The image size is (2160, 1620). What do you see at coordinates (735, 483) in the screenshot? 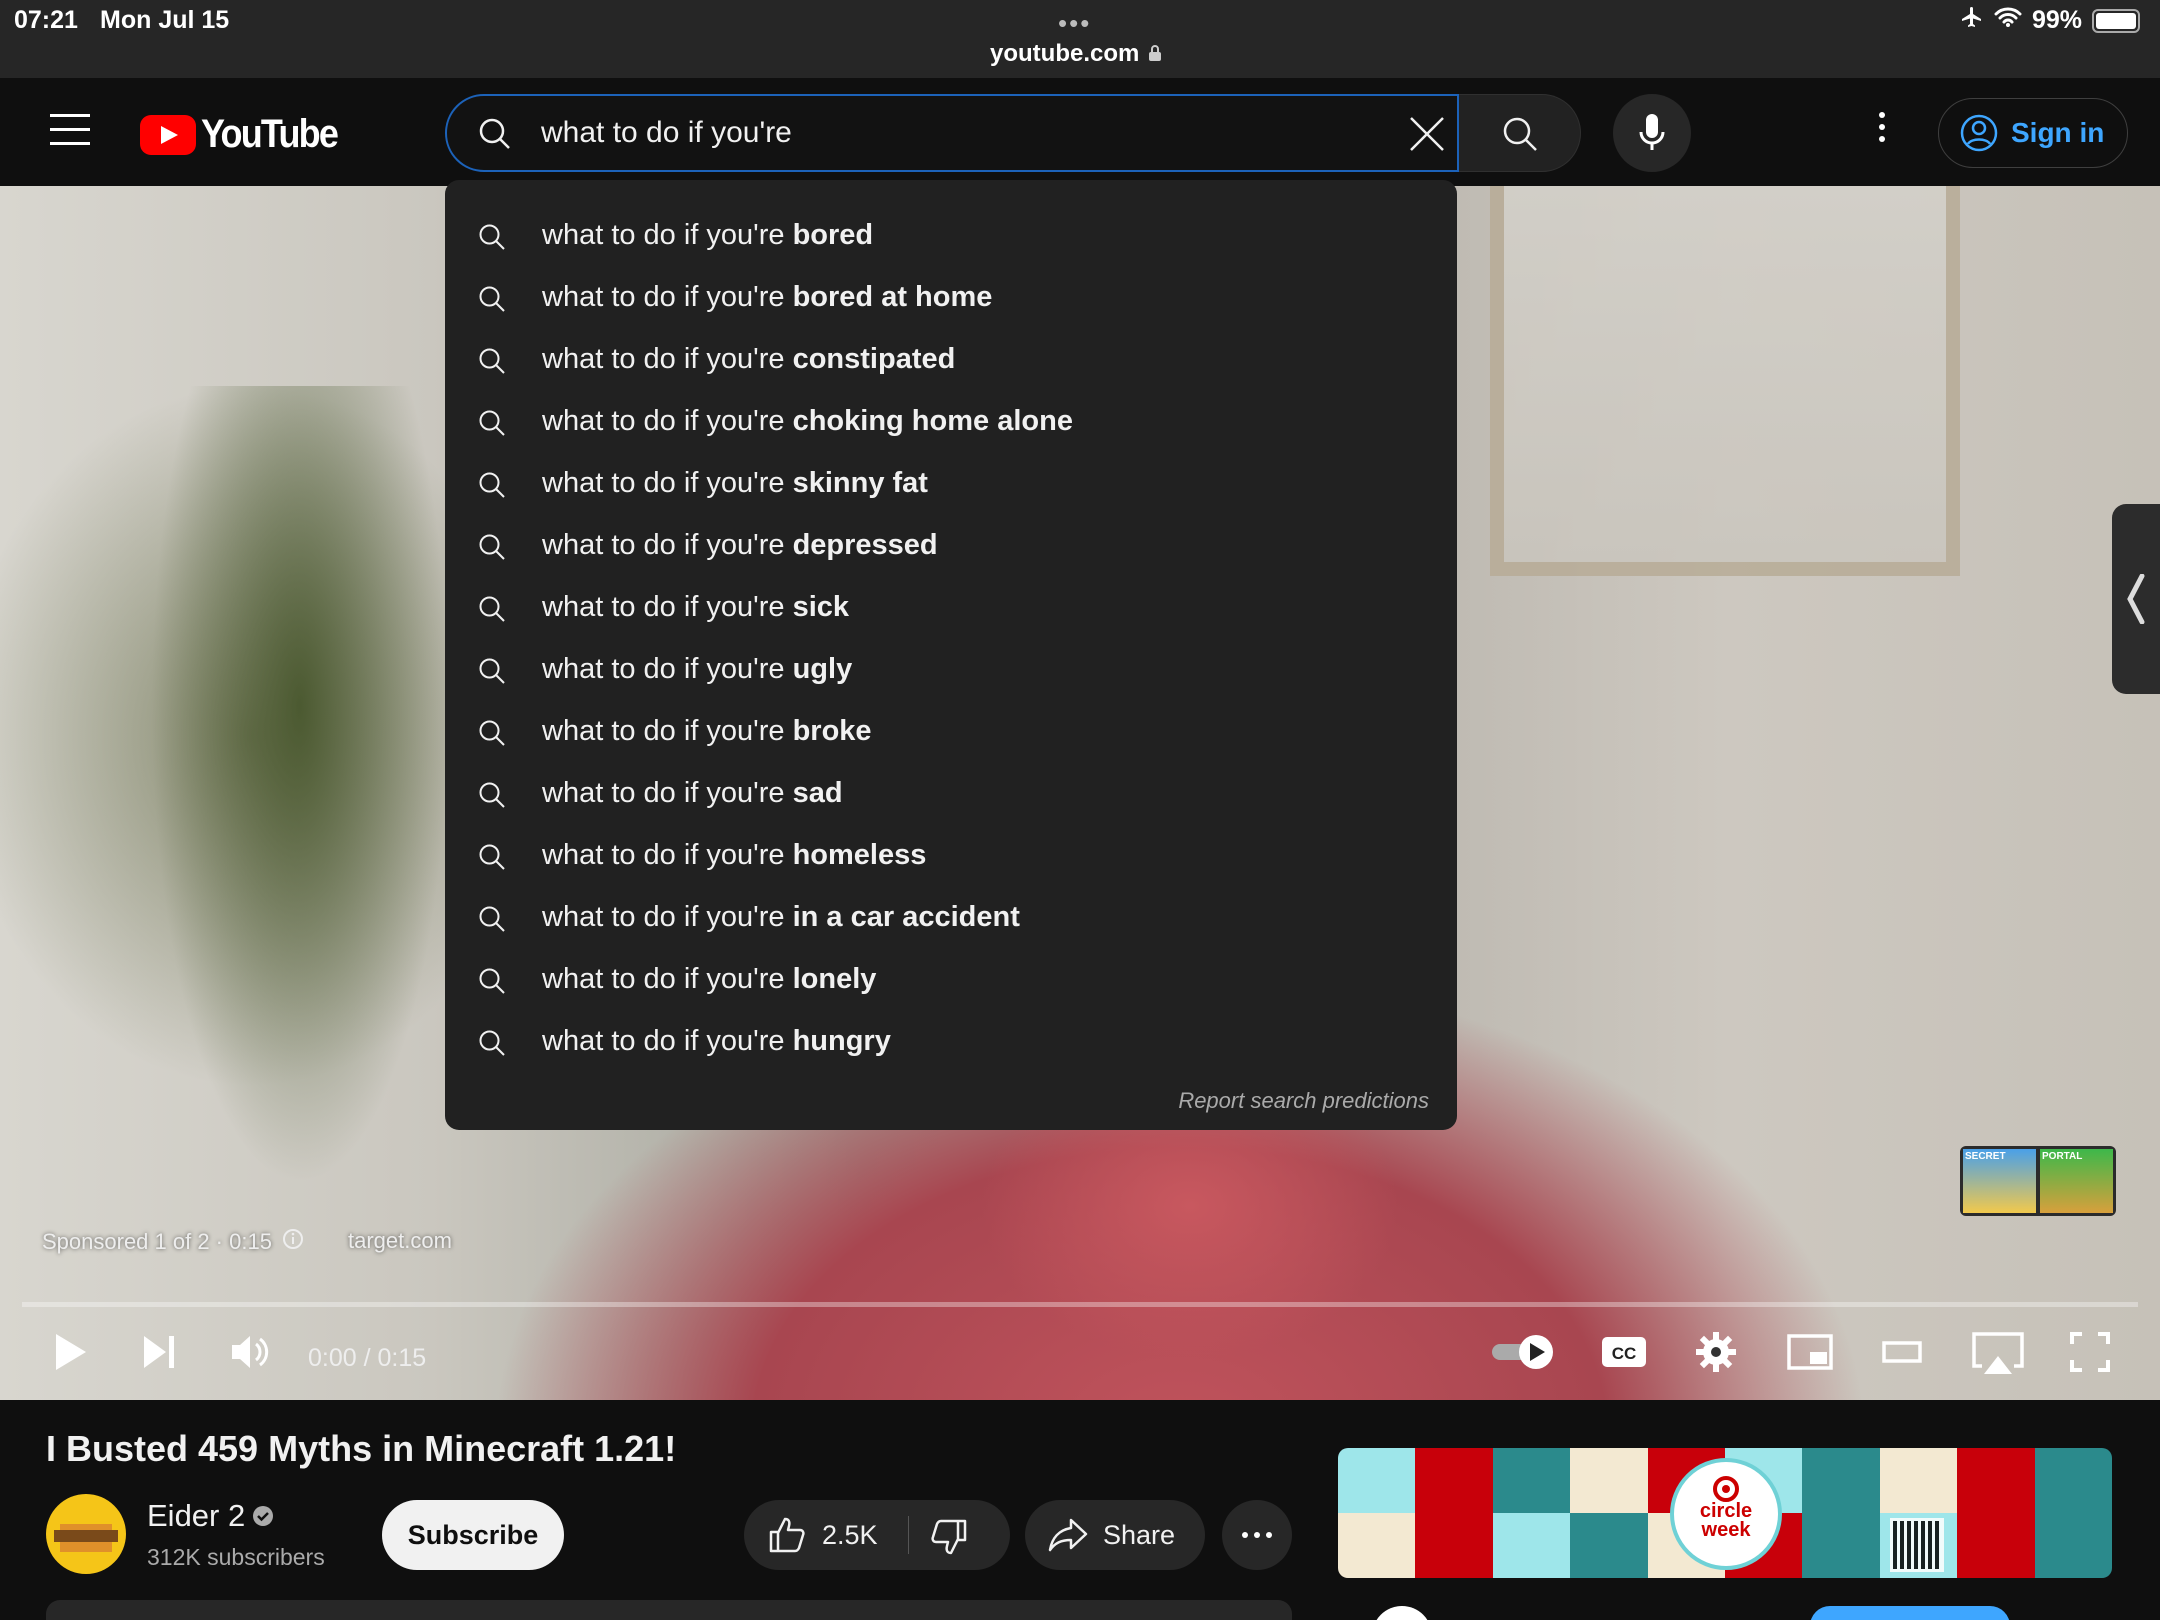
I see `suggestion-text: what to do if you're skinny fat` at bounding box center [735, 483].